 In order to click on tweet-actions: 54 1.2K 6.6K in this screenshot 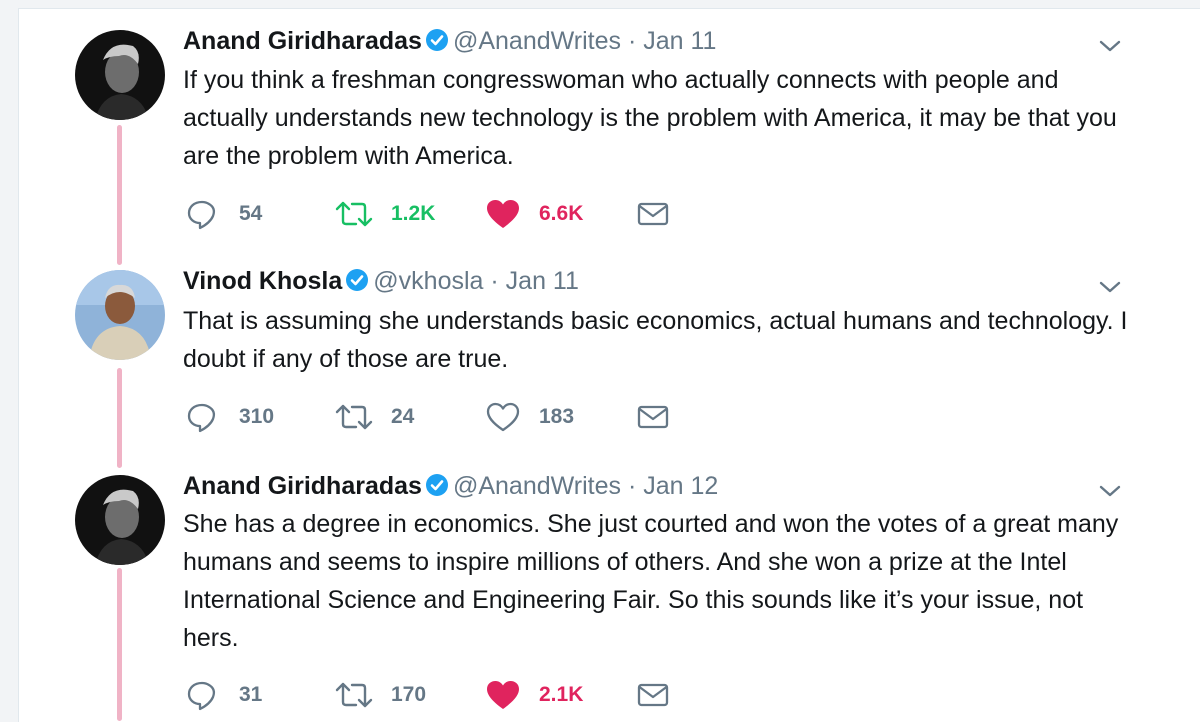, I will do `click(535, 214)`.